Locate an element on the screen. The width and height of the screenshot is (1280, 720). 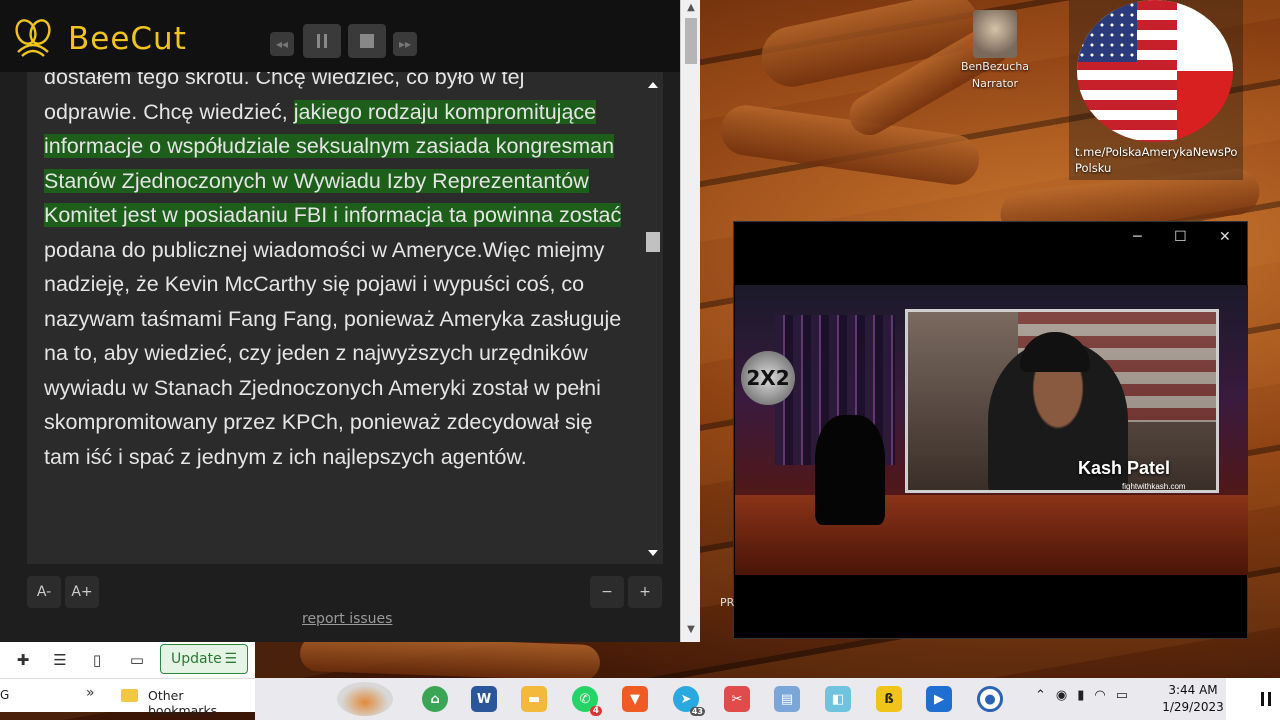
whatsapp-badge: 4 is located at coordinates (595, 711).